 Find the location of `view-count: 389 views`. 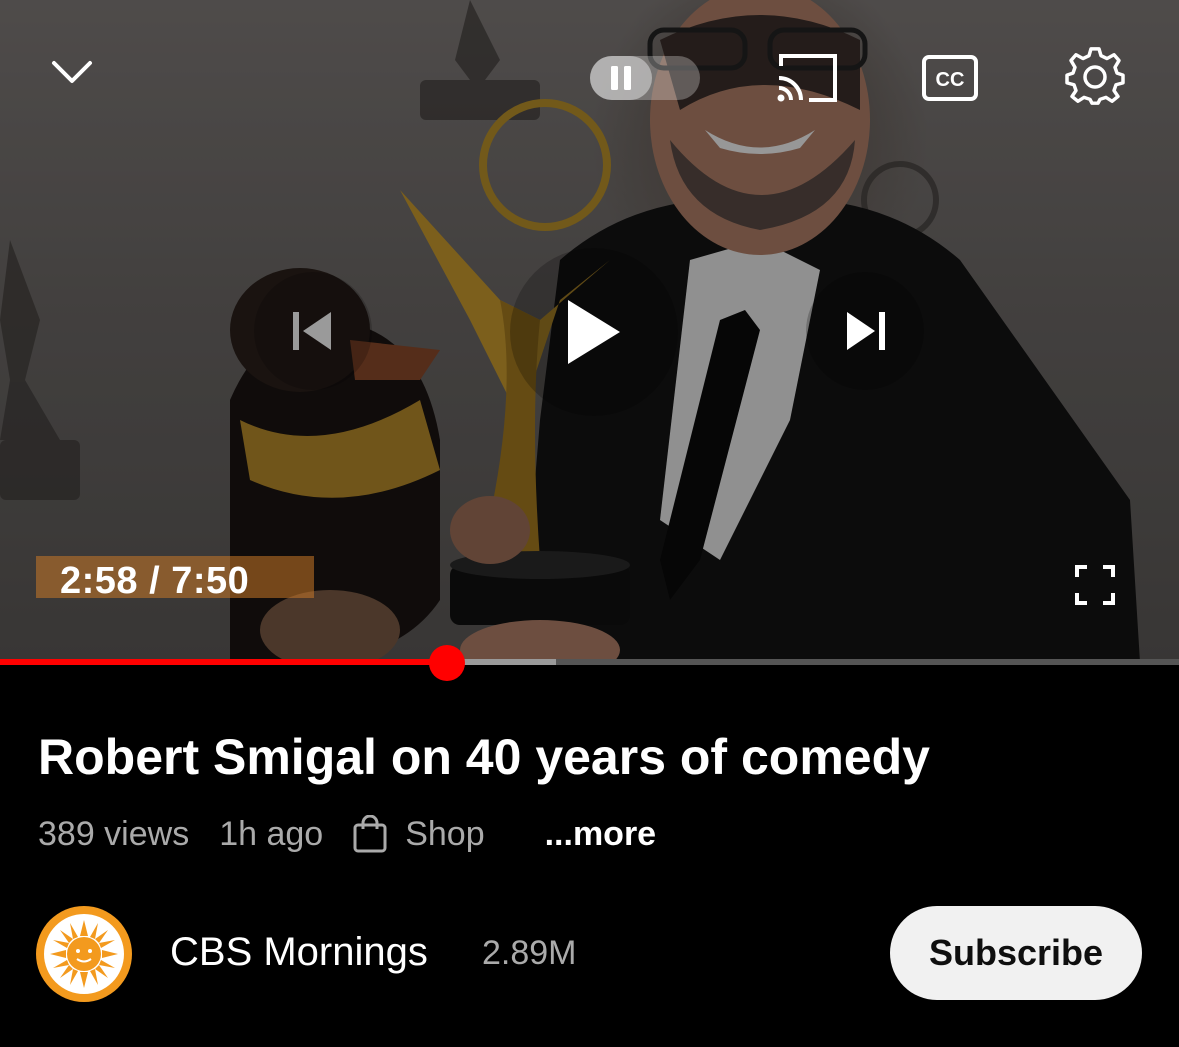

view-count: 389 views is located at coordinates (114, 833).